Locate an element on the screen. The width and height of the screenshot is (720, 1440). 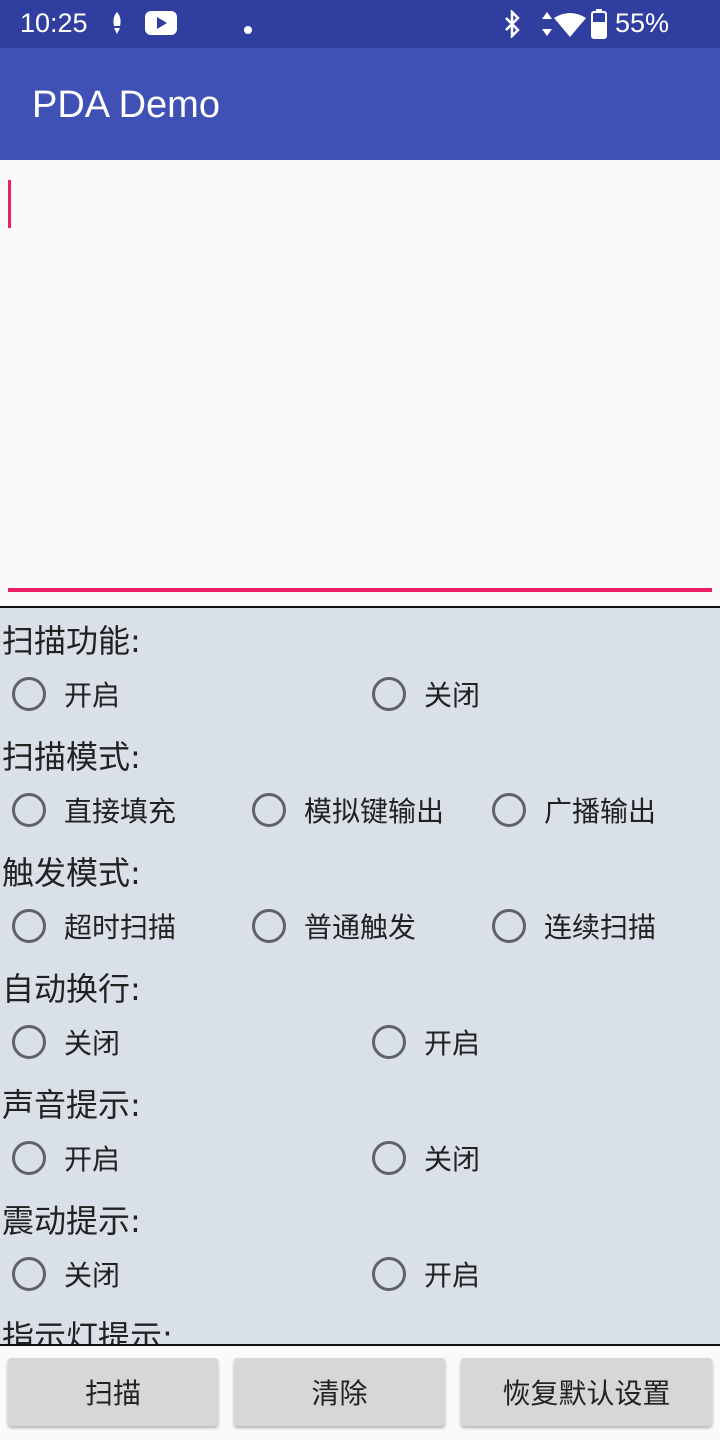
radio-label: 普通触发 is located at coordinates (360, 927).